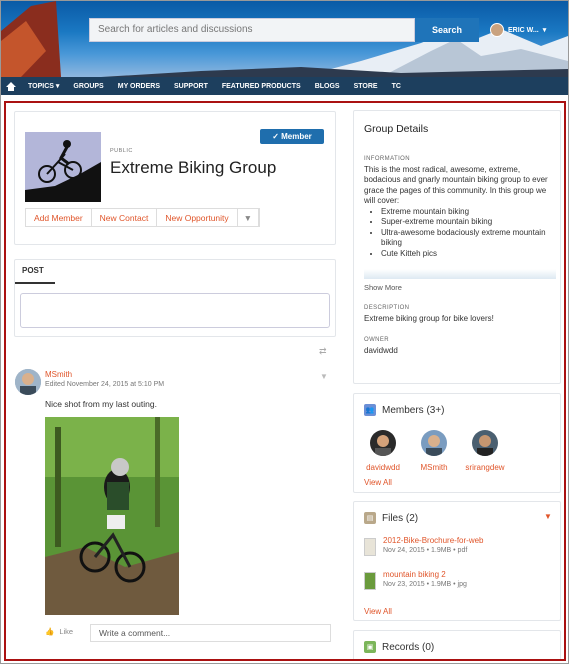  What do you see at coordinates (468, 254) in the screenshot?
I see `list-item: Cute Kitteh pics` at bounding box center [468, 254].